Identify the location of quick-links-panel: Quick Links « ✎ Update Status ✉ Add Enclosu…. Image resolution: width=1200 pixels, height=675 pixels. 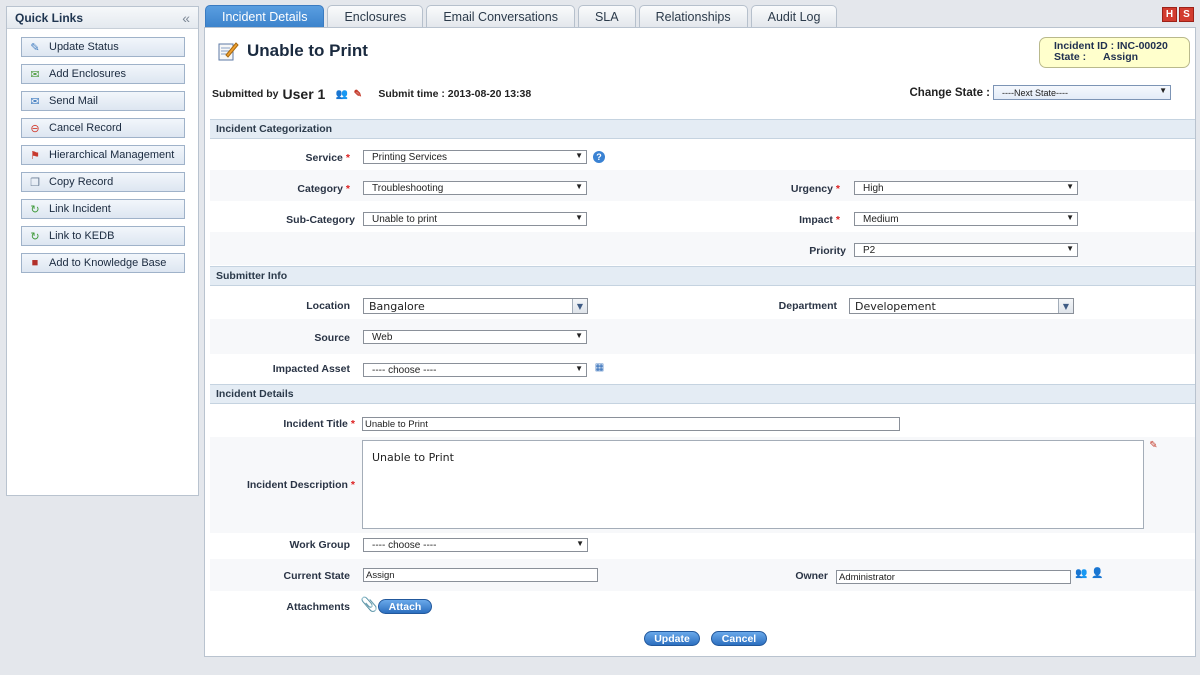
(102, 251).